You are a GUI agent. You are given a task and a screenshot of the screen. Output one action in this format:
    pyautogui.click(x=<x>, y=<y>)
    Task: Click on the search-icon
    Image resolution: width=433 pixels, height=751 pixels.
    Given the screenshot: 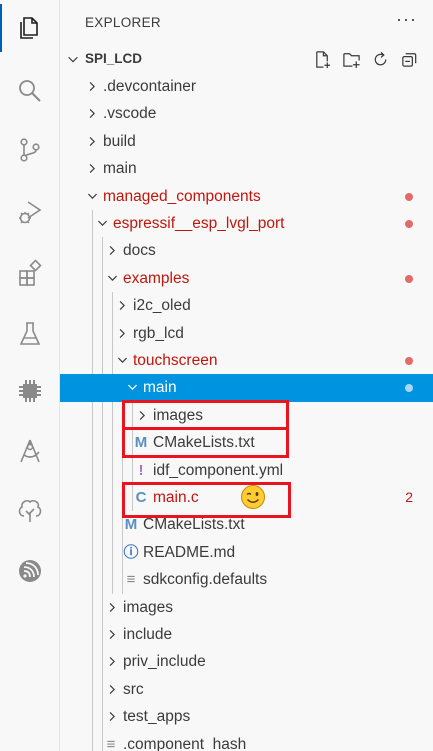 What is the action you would take?
    pyautogui.click(x=30, y=91)
    